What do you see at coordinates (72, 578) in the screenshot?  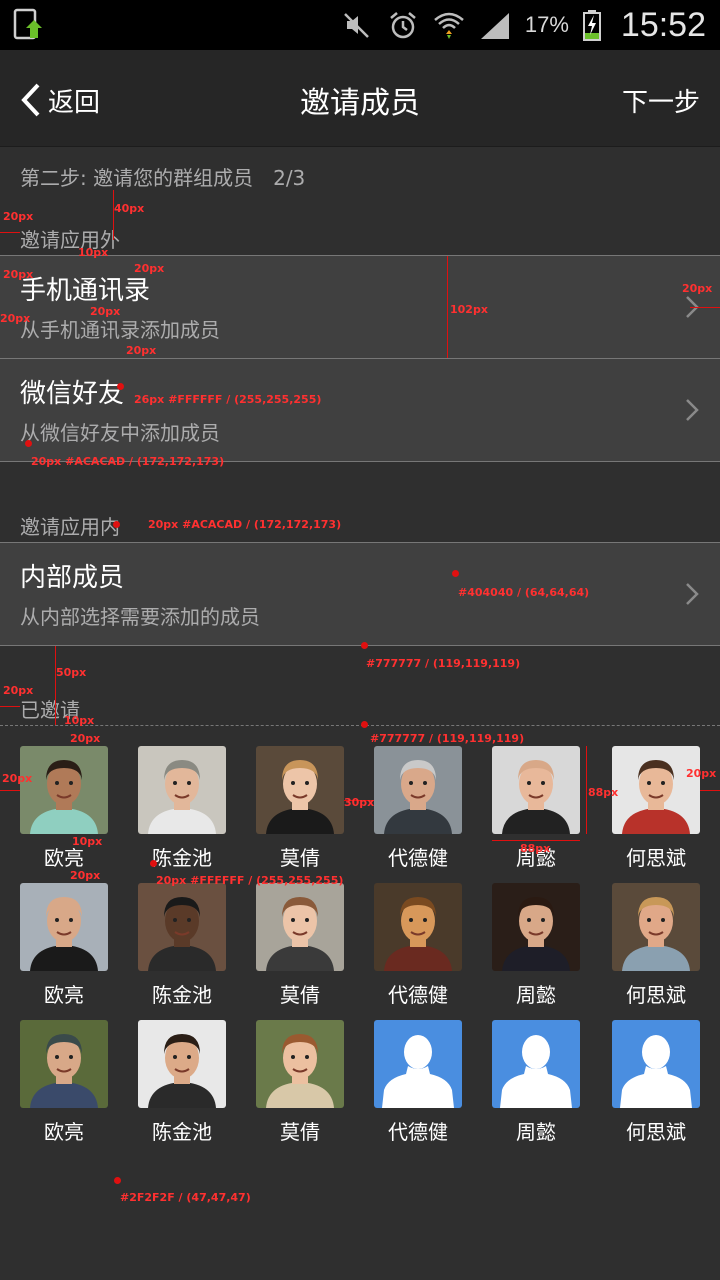 I see `row-title: 内部成员` at bounding box center [72, 578].